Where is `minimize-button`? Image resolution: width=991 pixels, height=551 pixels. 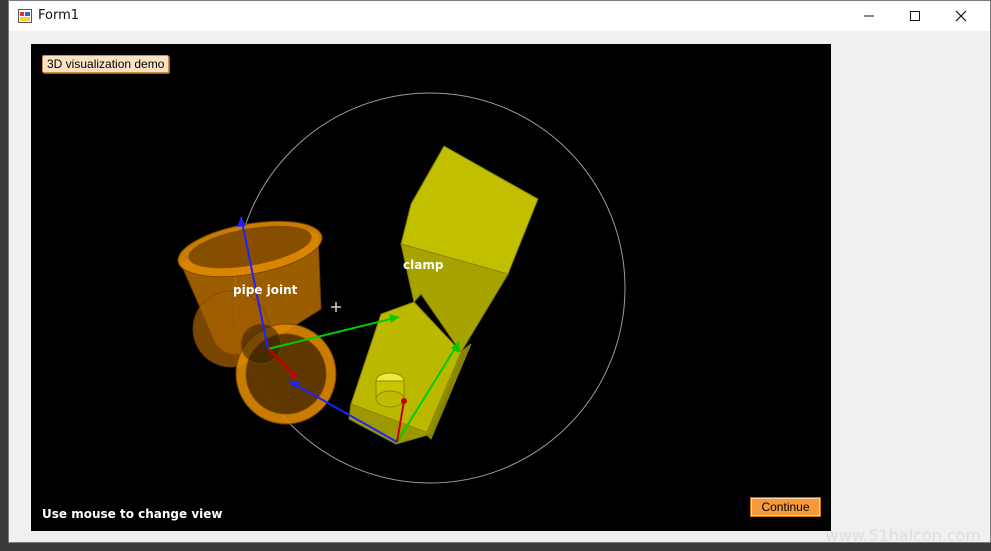
minimize-button is located at coordinates (869, 16).